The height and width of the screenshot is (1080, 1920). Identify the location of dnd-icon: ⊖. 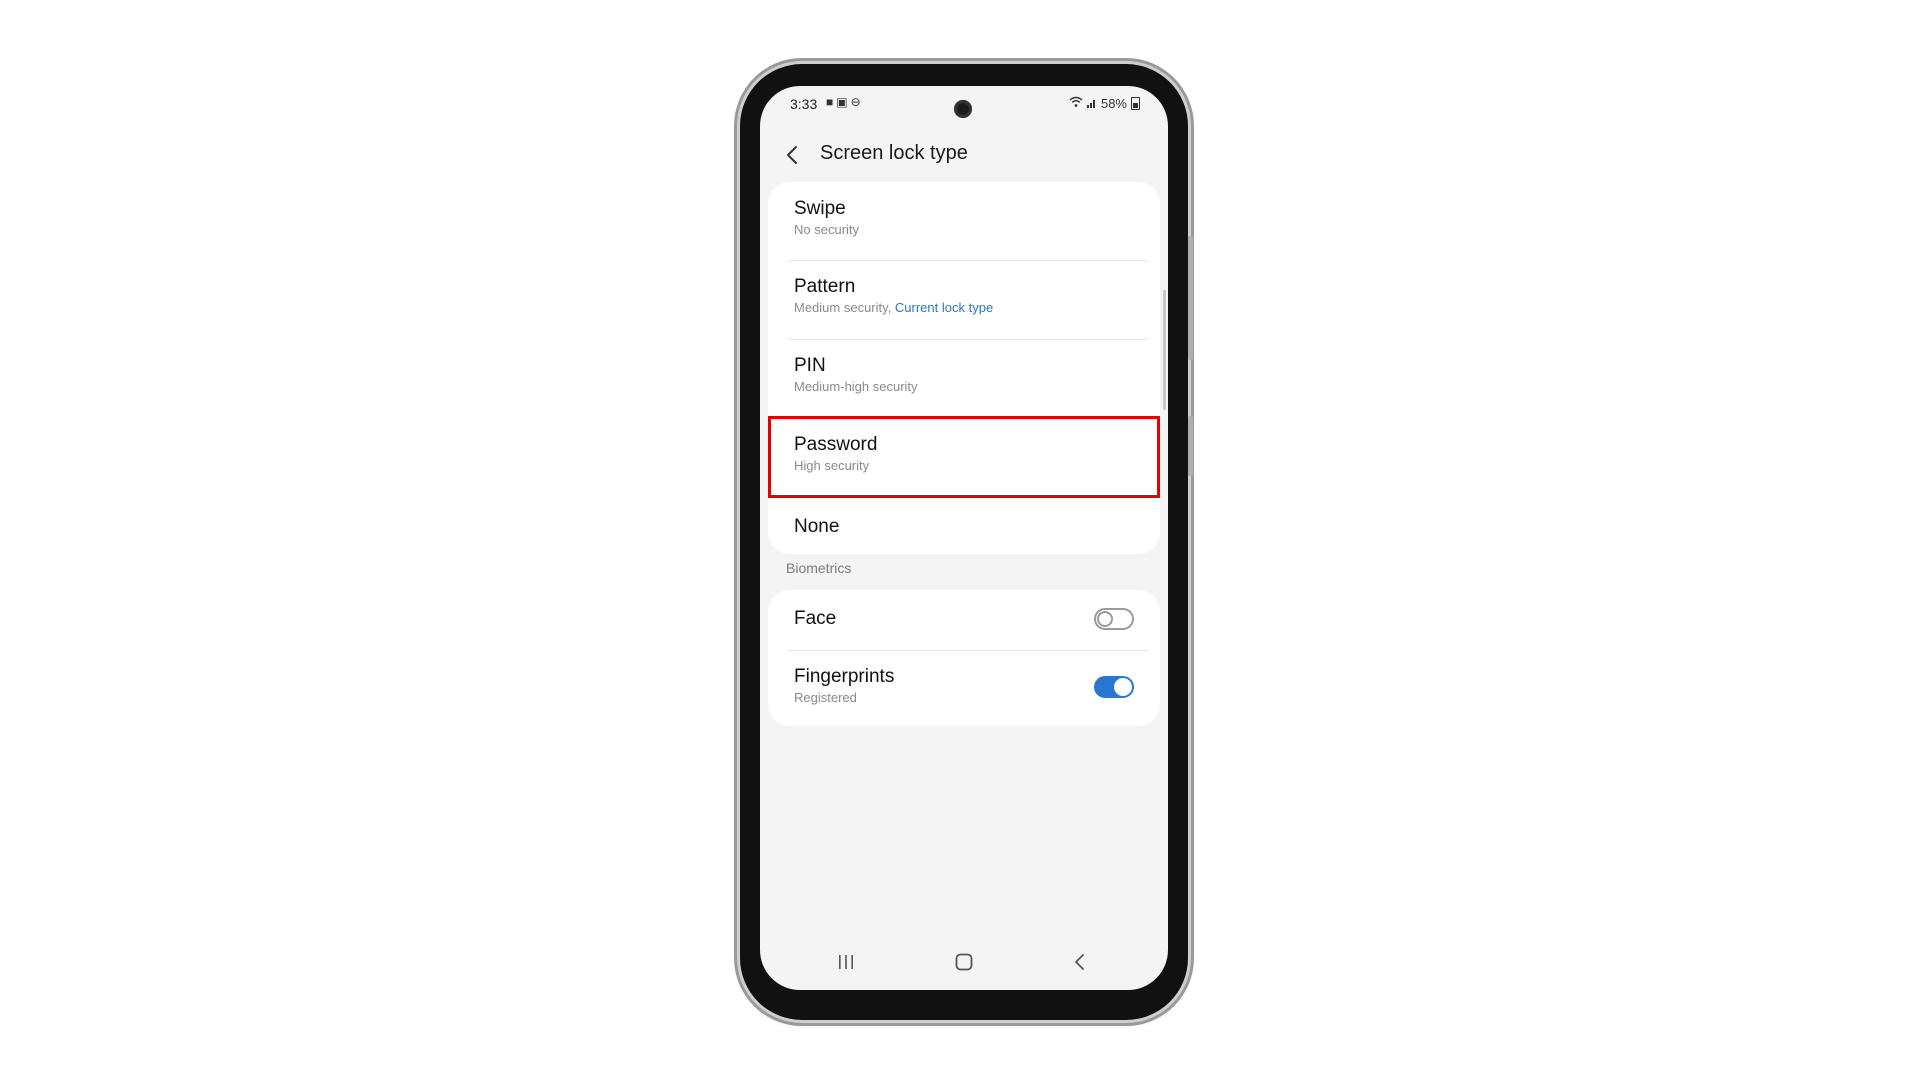
(857, 102).